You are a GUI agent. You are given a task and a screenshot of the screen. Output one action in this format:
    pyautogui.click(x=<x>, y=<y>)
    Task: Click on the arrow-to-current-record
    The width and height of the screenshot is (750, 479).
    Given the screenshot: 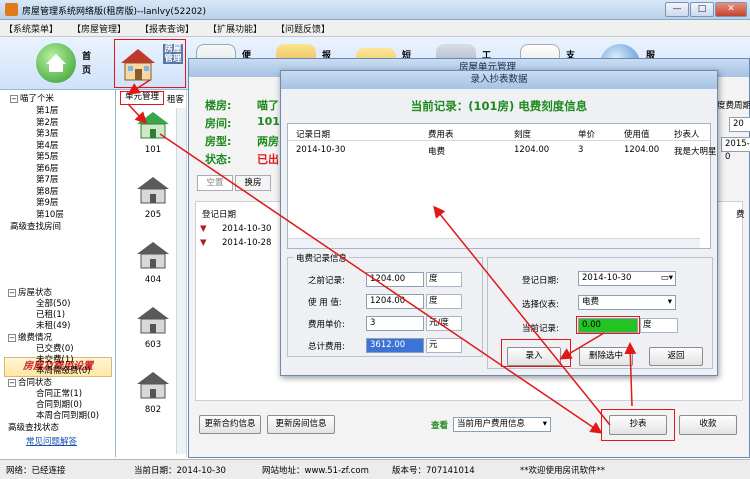 What is the action you would take?
    pyautogui.click(x=630, y=374)
    